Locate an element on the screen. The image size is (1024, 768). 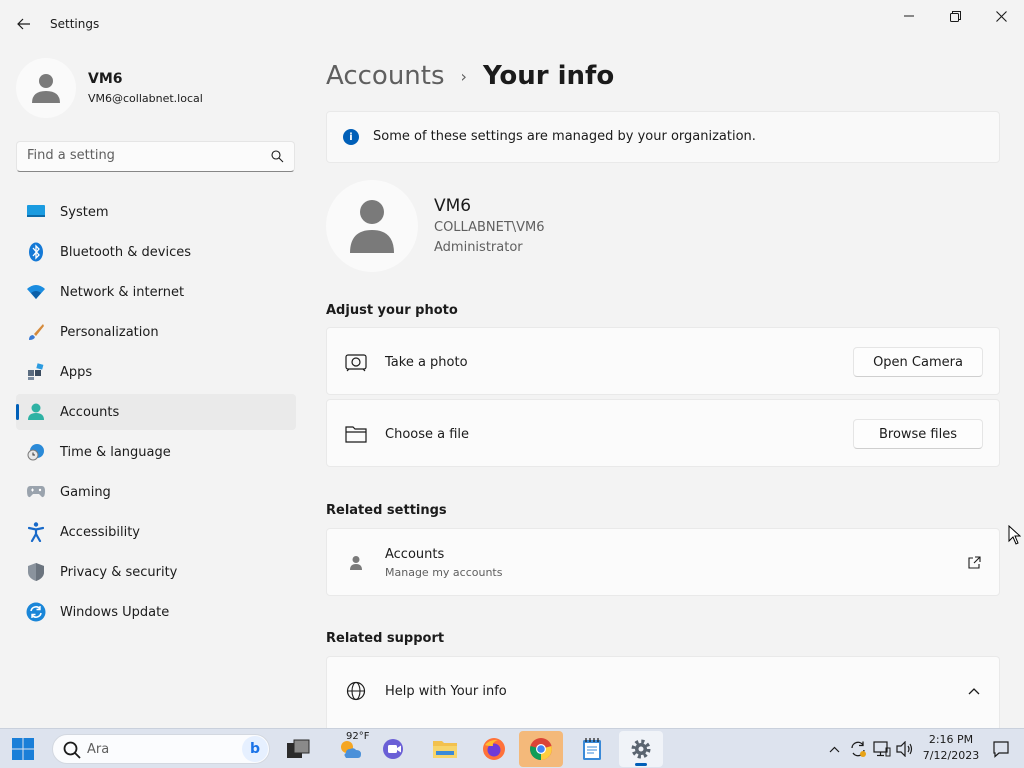
arrow-left-icon is located at coordinates (23, 24).